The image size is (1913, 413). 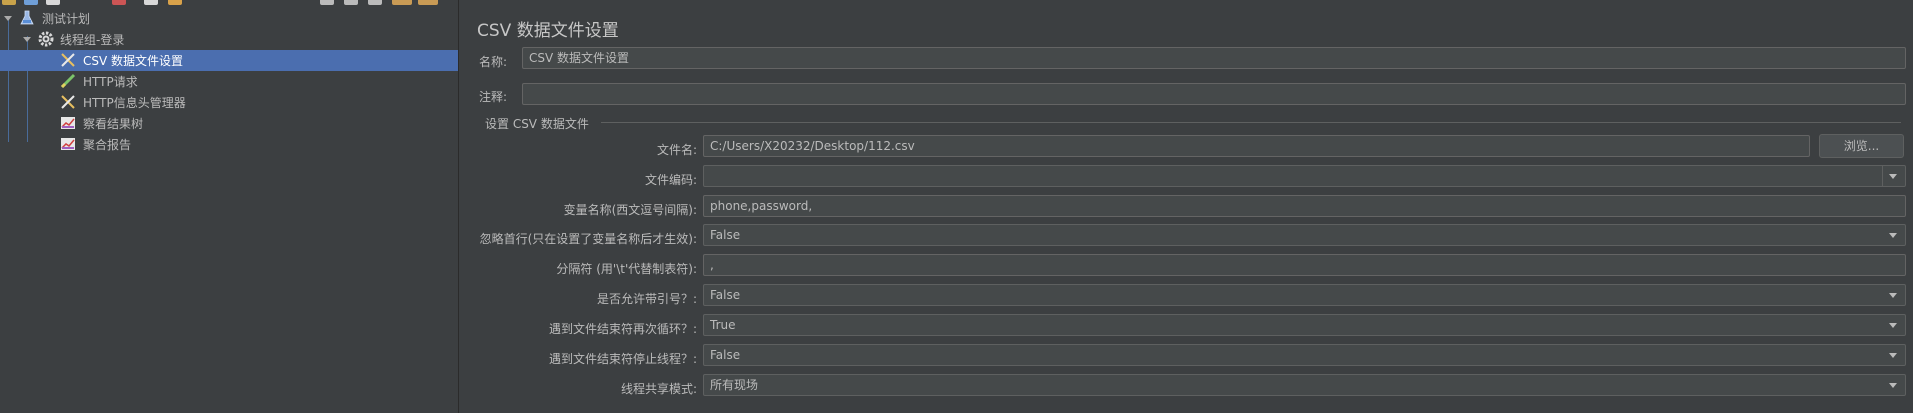 I want to click on filename-label: 文件名:, so click(x=676, y=150).